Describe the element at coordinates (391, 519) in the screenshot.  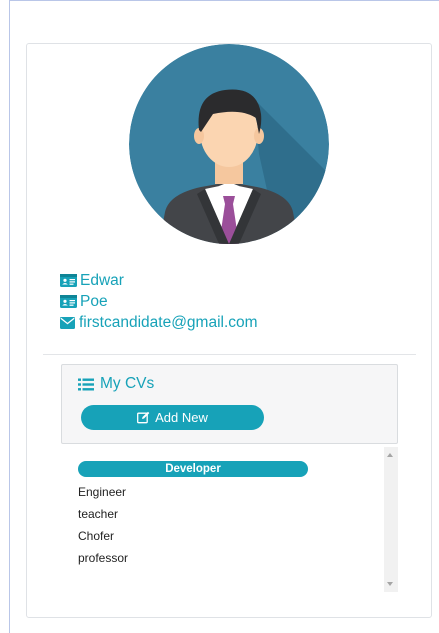
I see `scrollbar` at that location.